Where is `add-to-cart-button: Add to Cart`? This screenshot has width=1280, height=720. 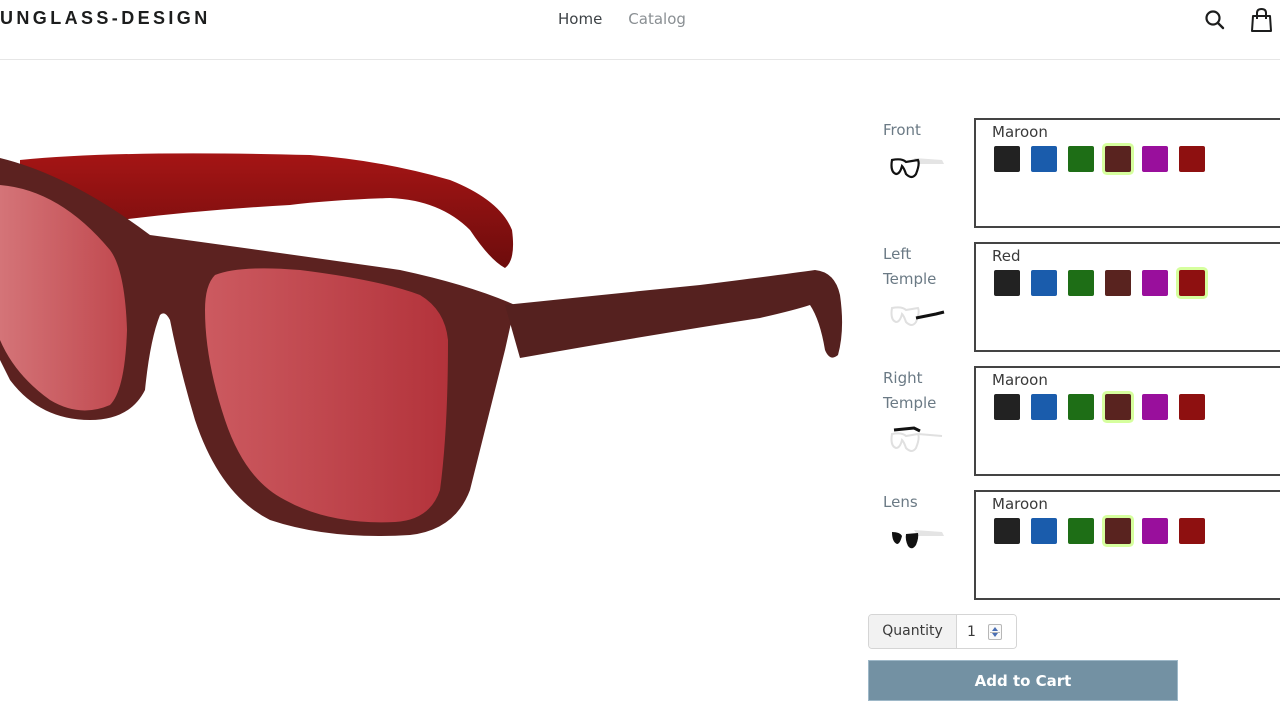
add-to-cart-button: Add to Cart is located at coordinates (1023, 680).